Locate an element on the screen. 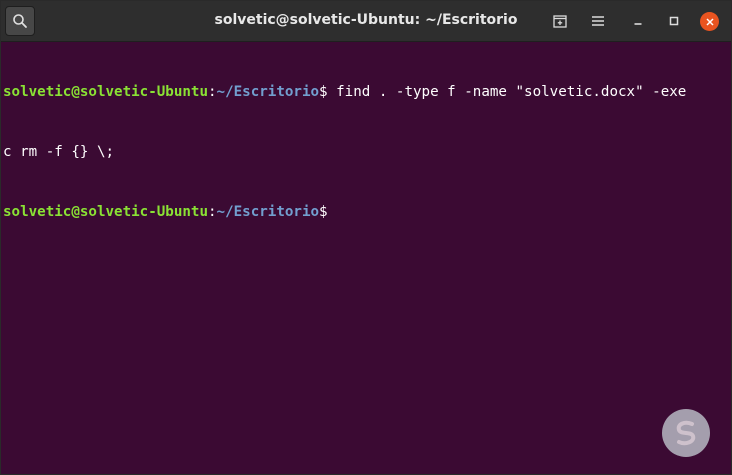 The image size is (732, 475). close-icon is located at coordinates (709, 21).